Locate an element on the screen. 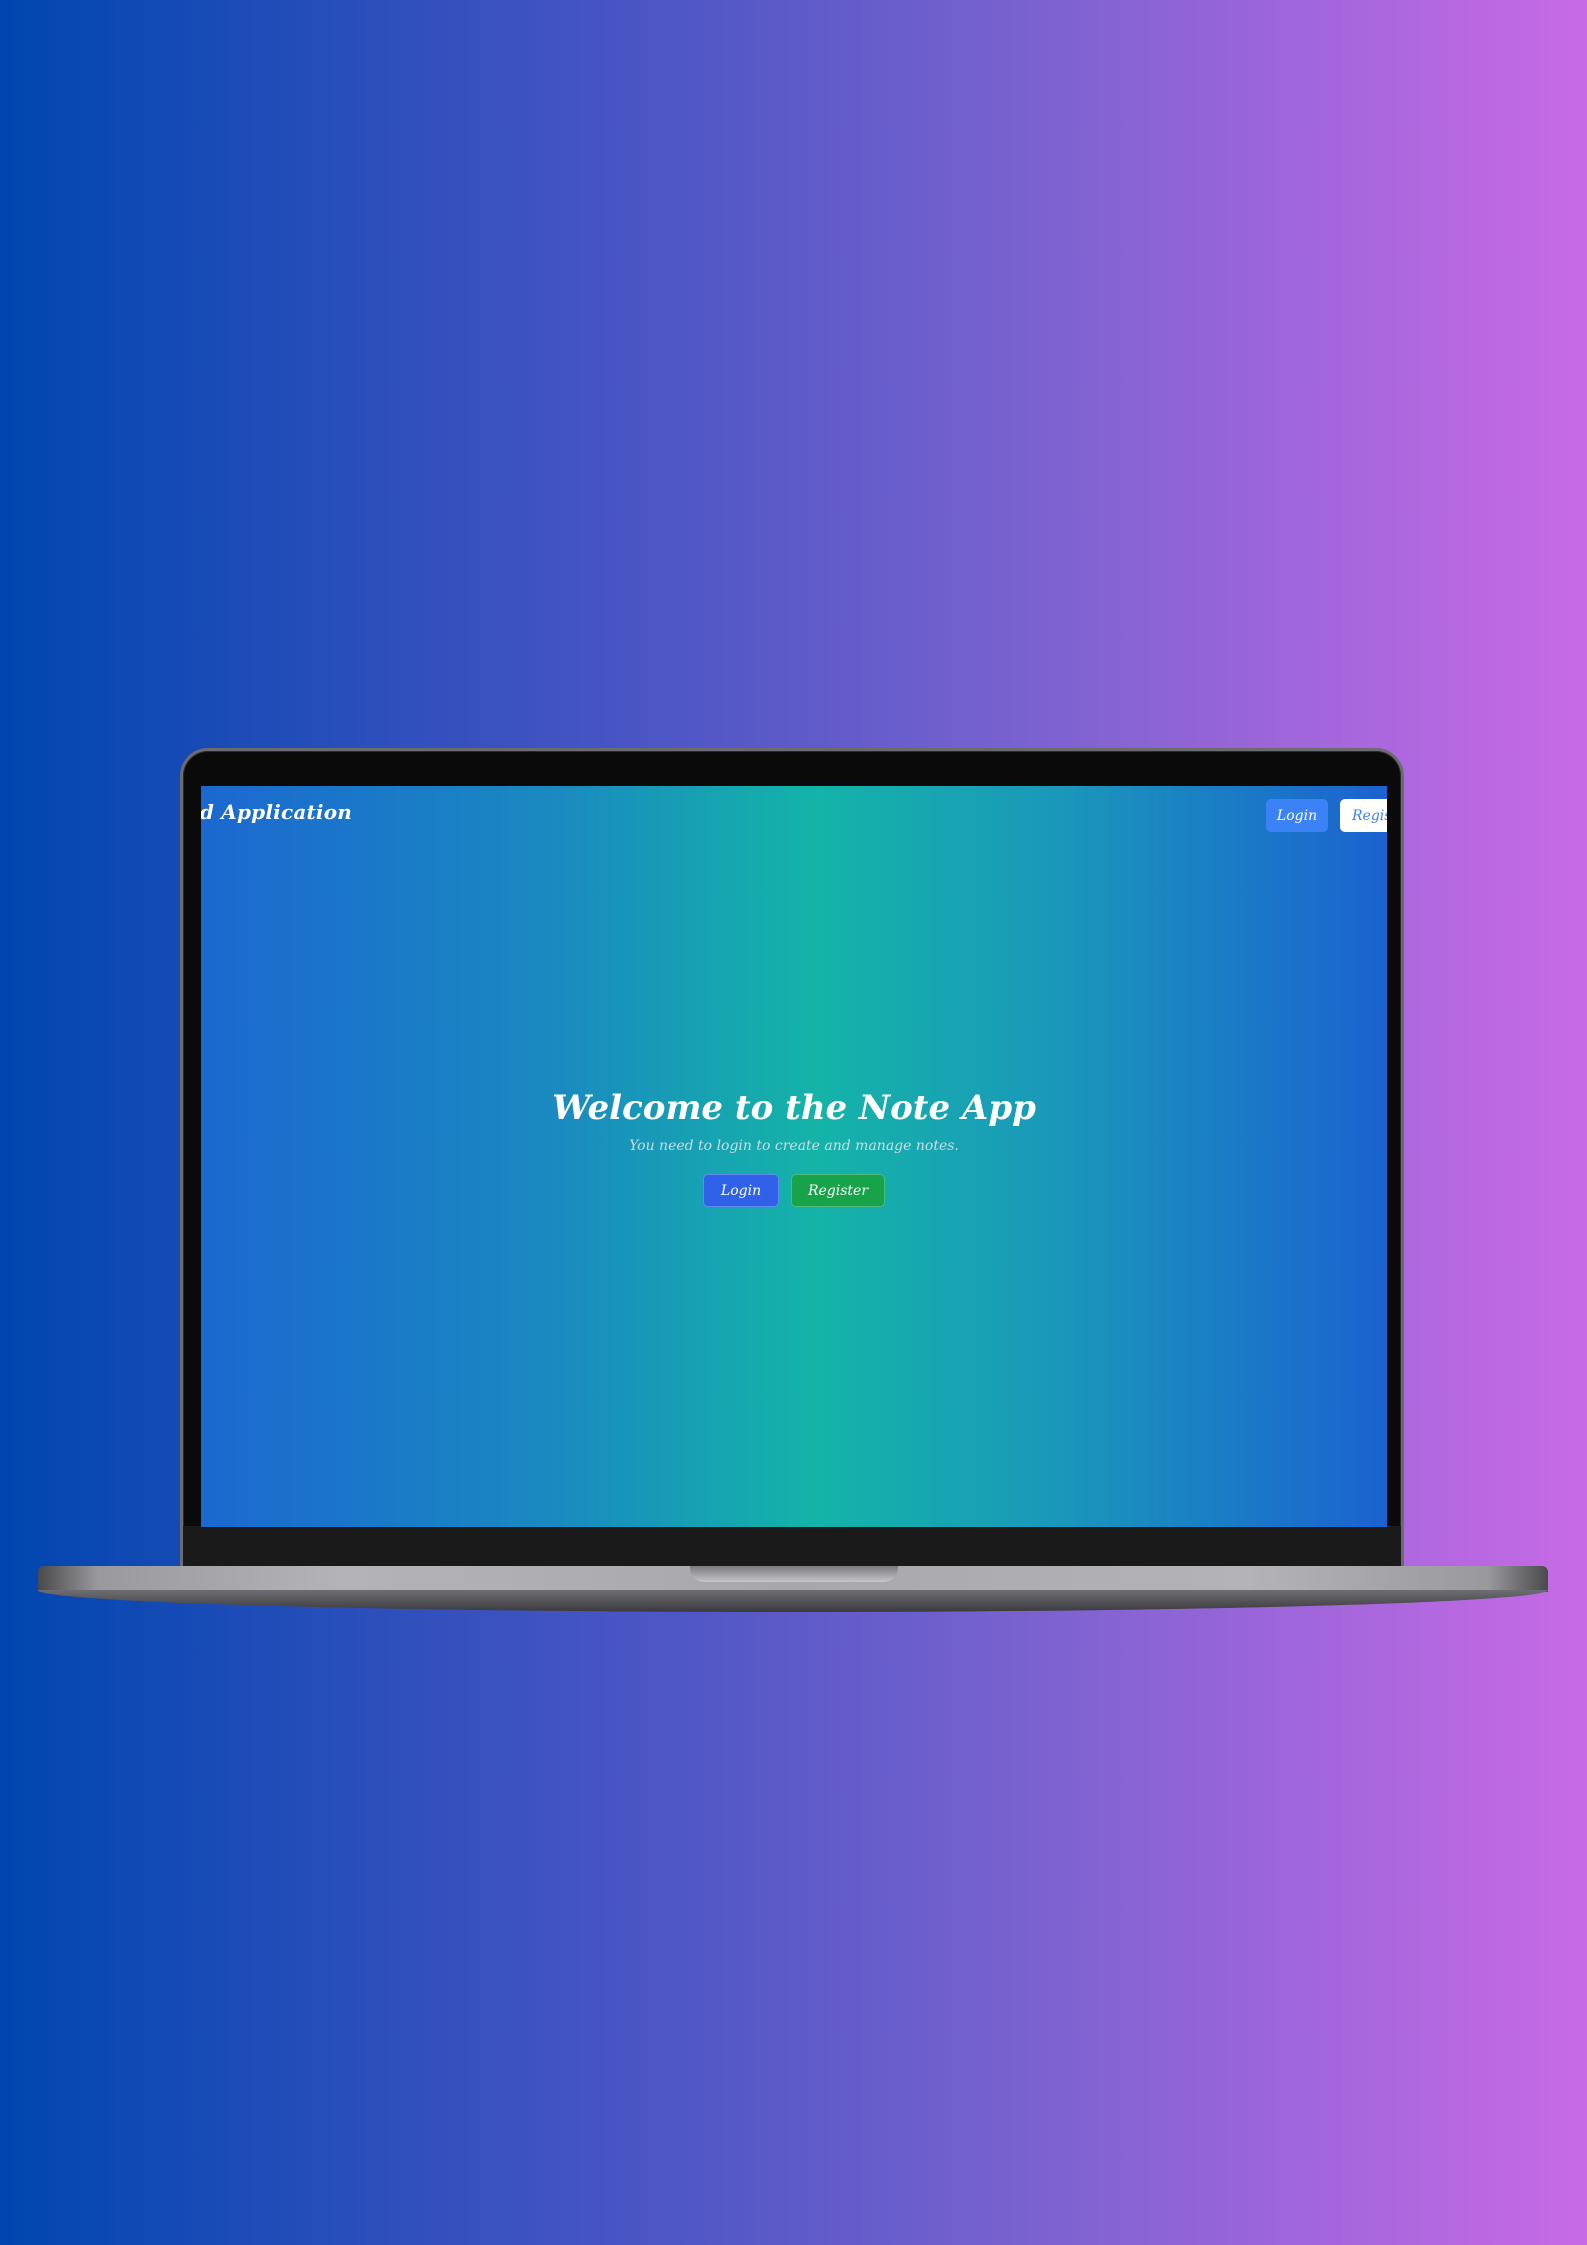 Image resolution: width=1587 pixels, height=2245 pixels. laptop-bezel-bottom is located at coordinates (792, 1547).